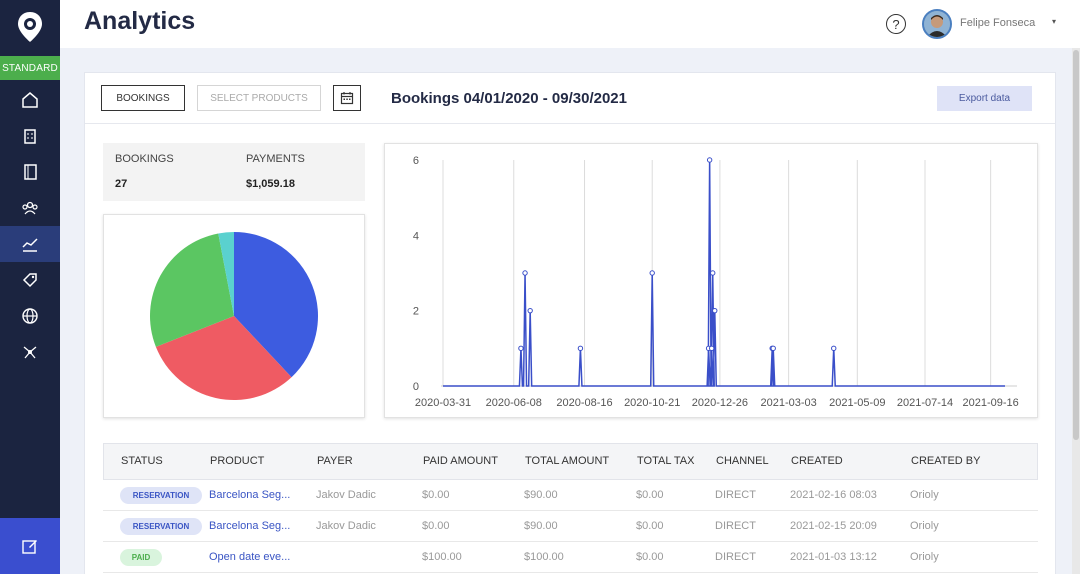  What do you see at coordinates (570, 24) in the screenshot?
I see `header: Analytics ? Felipe Fonseca ▾` at bounding box center [570, 24].